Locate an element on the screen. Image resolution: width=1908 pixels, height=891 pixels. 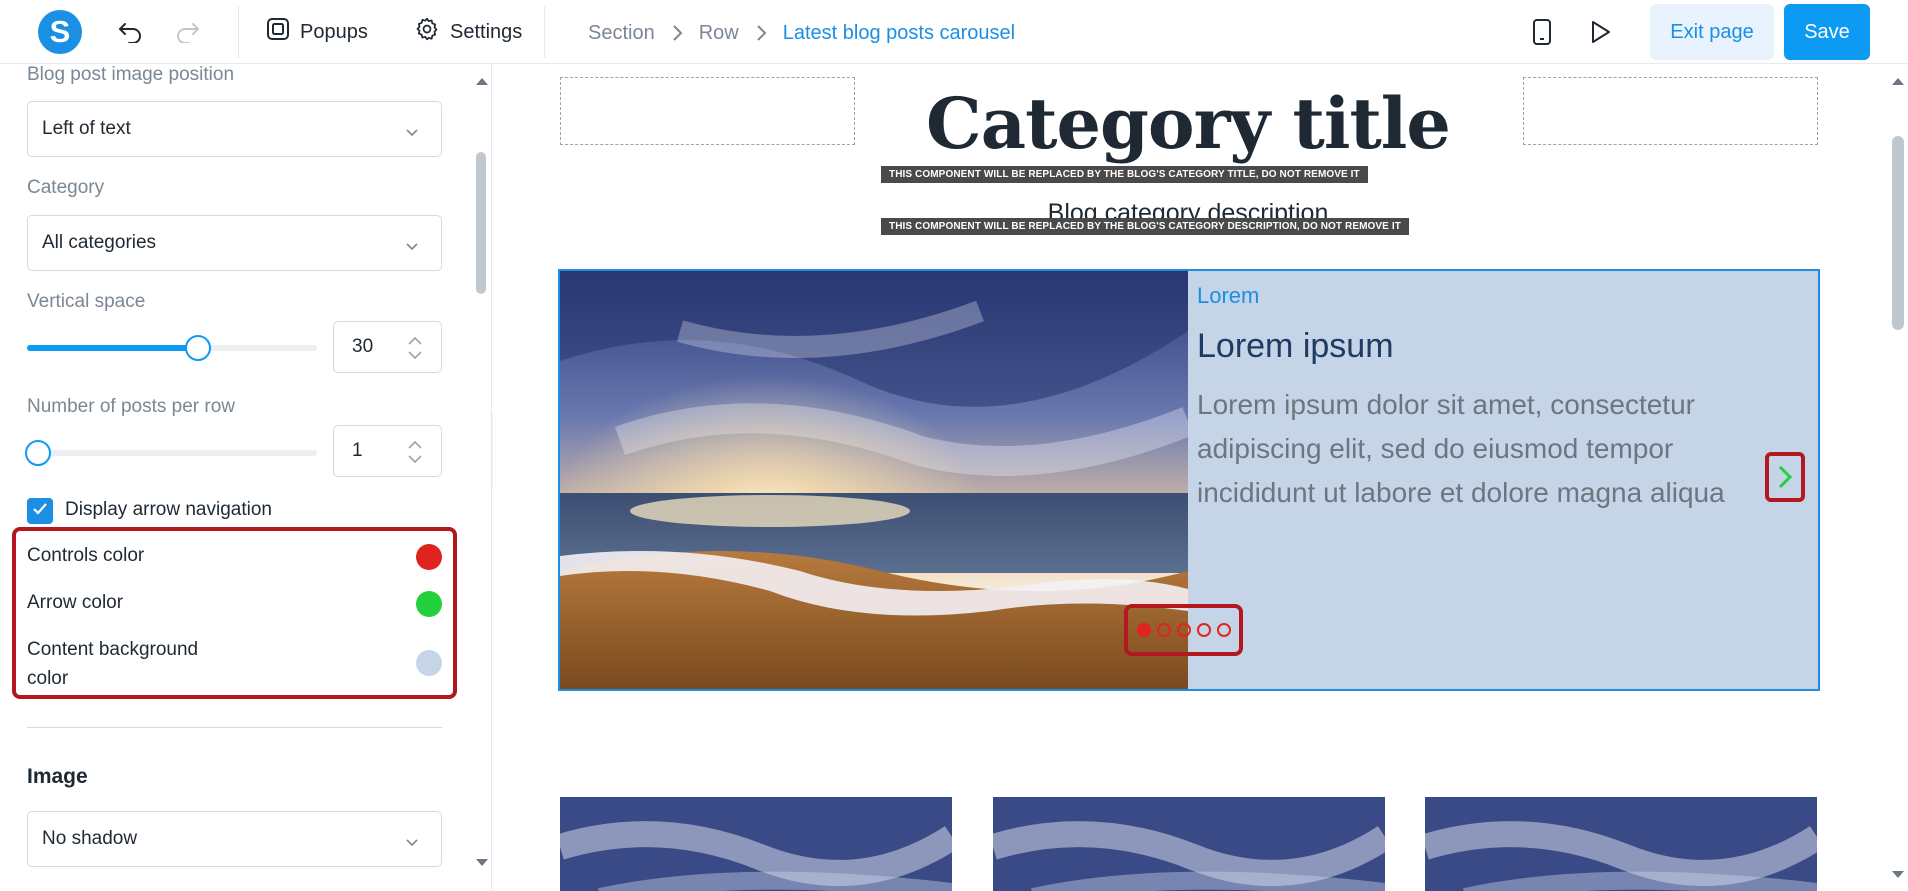
image-position-select: Left of text is located at coordinates (234, 129).